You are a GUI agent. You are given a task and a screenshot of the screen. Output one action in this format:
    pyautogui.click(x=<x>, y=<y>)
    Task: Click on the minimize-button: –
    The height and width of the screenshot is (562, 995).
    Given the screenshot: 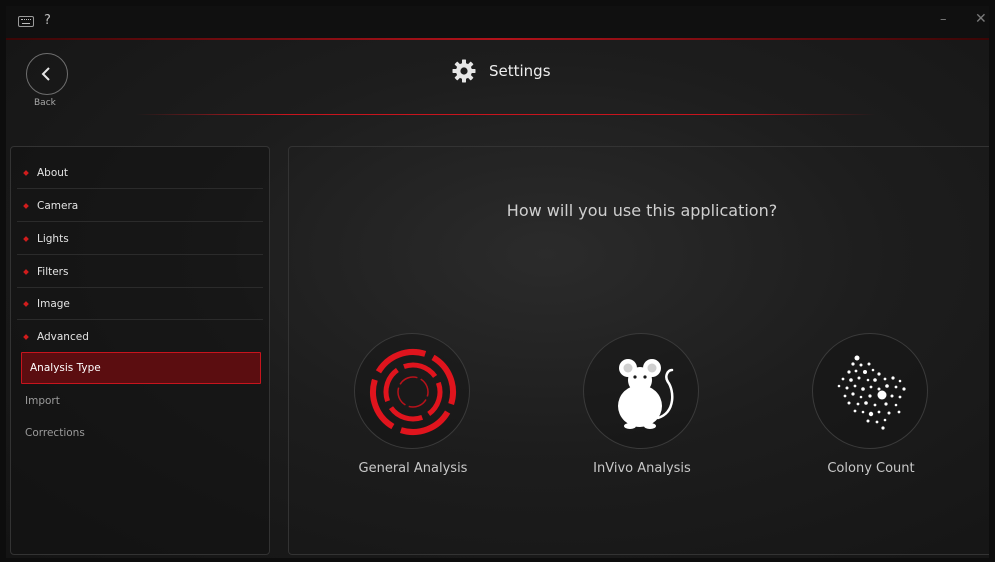 What is the action you would take?
    pyautogui.click(x=943, y=19)
    